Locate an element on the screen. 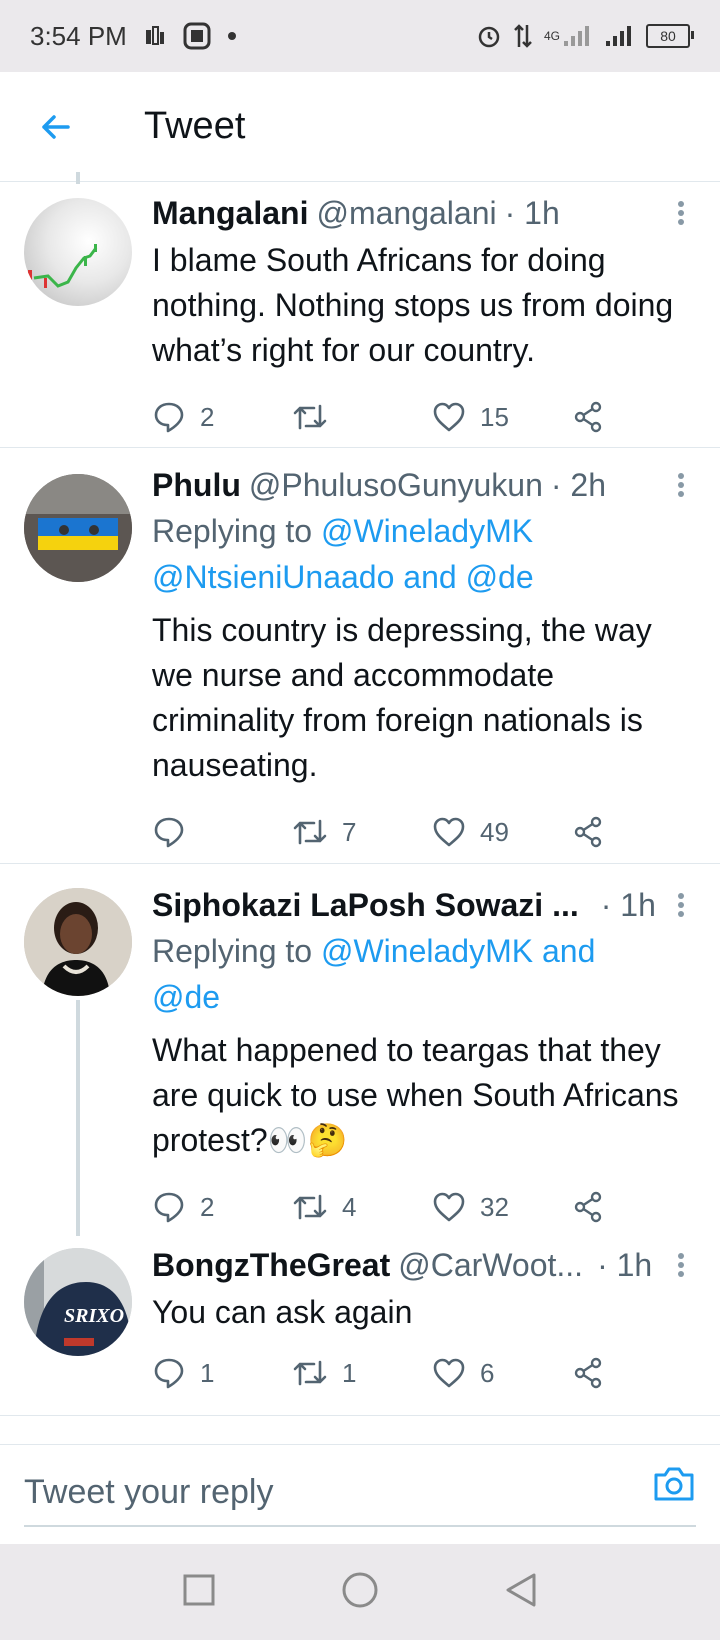  retweet-button: 1 is located at coordinates (362, 1373).